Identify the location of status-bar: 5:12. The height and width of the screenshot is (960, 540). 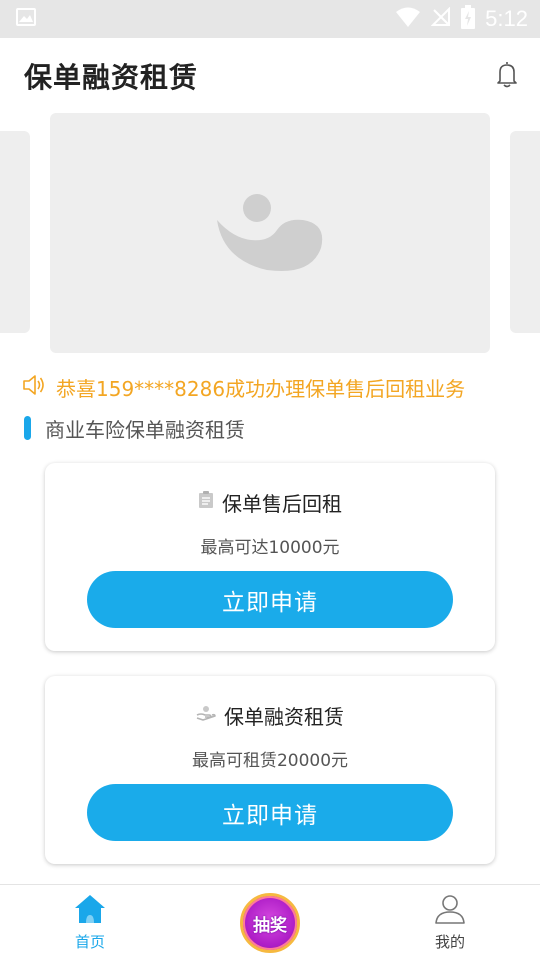
(270, 19).